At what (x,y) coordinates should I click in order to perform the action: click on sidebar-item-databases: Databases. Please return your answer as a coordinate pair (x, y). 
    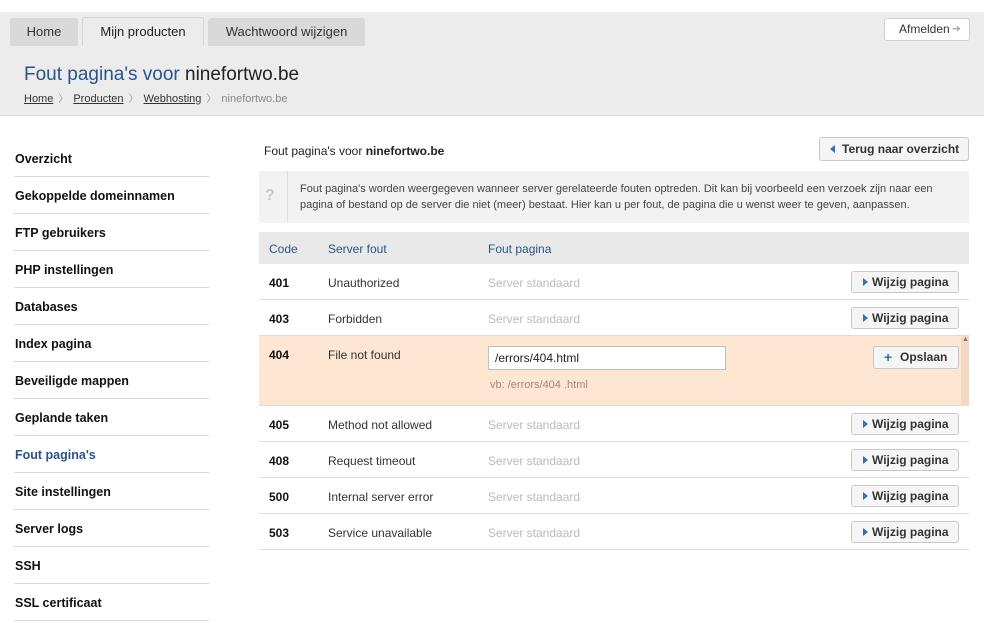
    Looking at the image, I should click on (111, 306).